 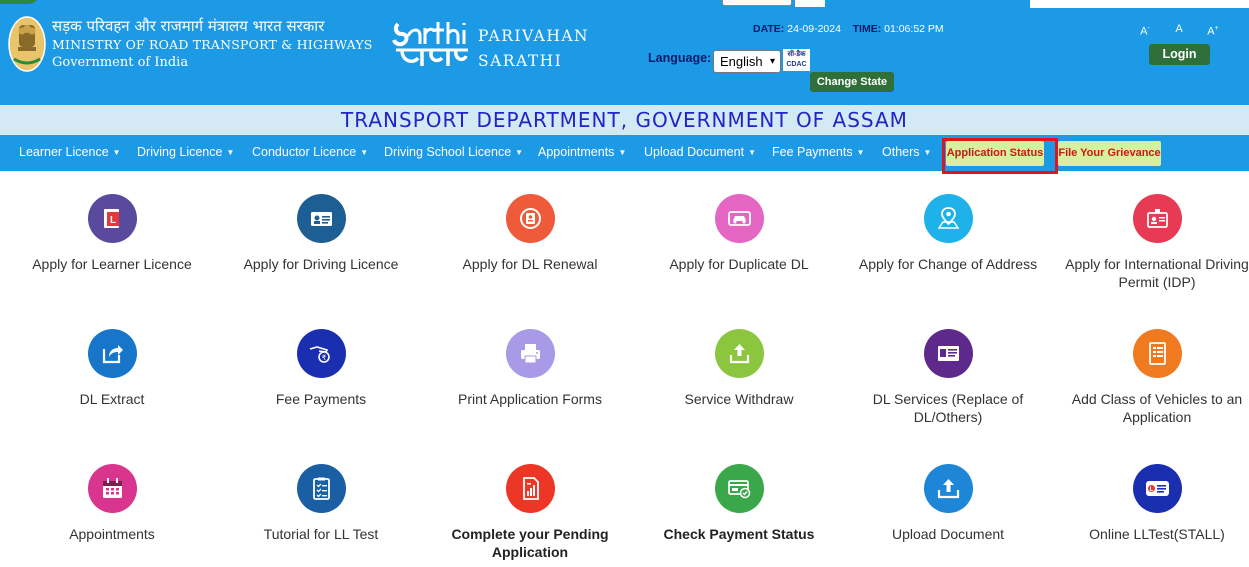 What do you see at coordinates (1157, 488) in the screenshot?
I see `online-lltest-icon: L` at bounding box center [1157, 488].